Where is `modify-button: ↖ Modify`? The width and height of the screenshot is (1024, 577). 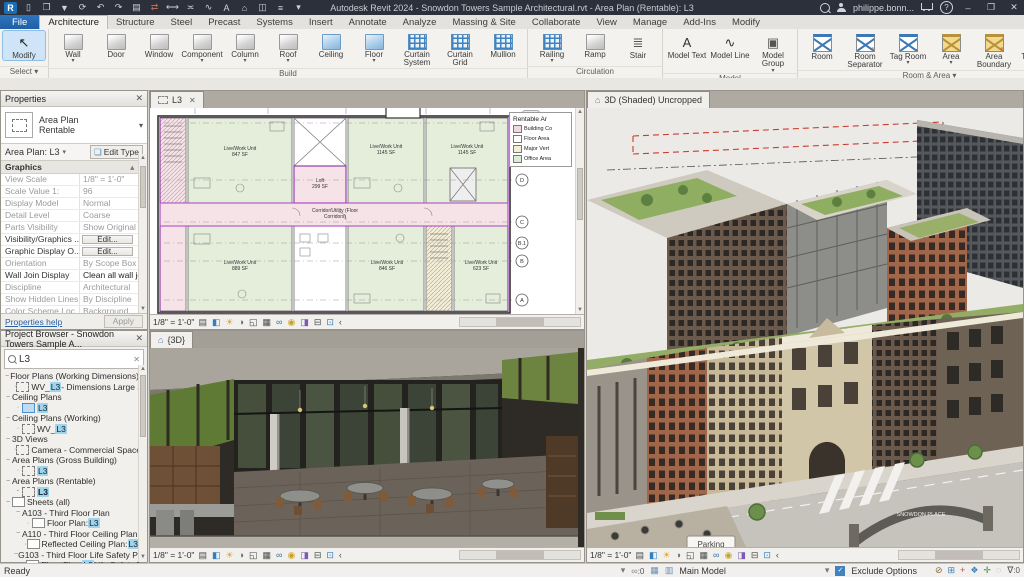 modify-button: ↖ Modify is located at coordinates (24, 45).